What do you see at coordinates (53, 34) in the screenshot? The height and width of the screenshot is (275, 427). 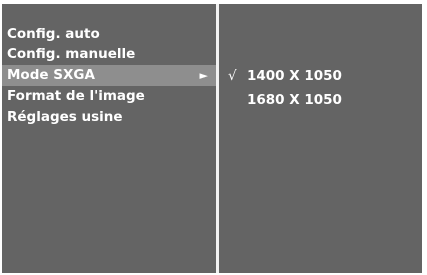 I see `menu-item-label: Config. auto` at bounding box center [53, 34].